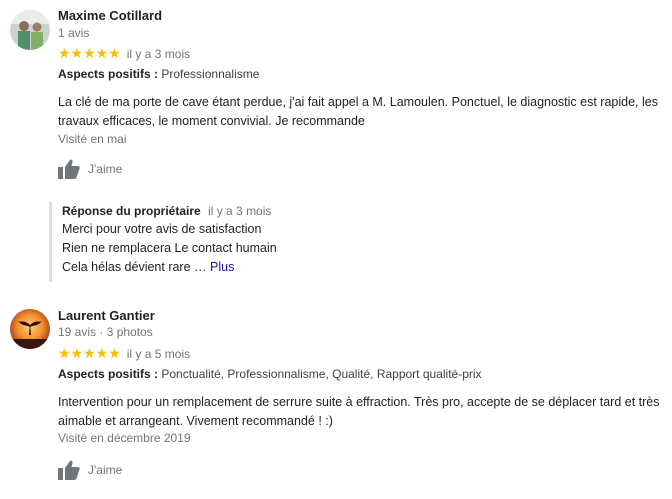 This screenshot has height=499, width=672. Describe the element at coordinates (169, 248) in the screenshot. I see `reply-line: Rien ne remplacera Le contact humain` at that location.